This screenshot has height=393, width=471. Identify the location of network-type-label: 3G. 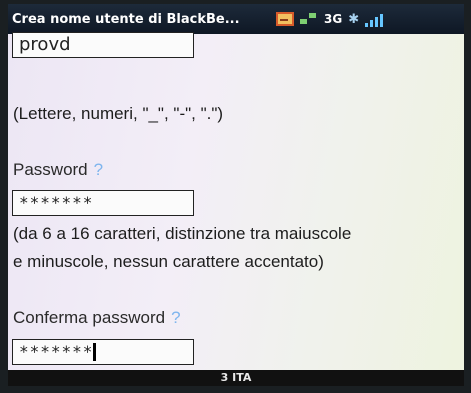
(333, 19).